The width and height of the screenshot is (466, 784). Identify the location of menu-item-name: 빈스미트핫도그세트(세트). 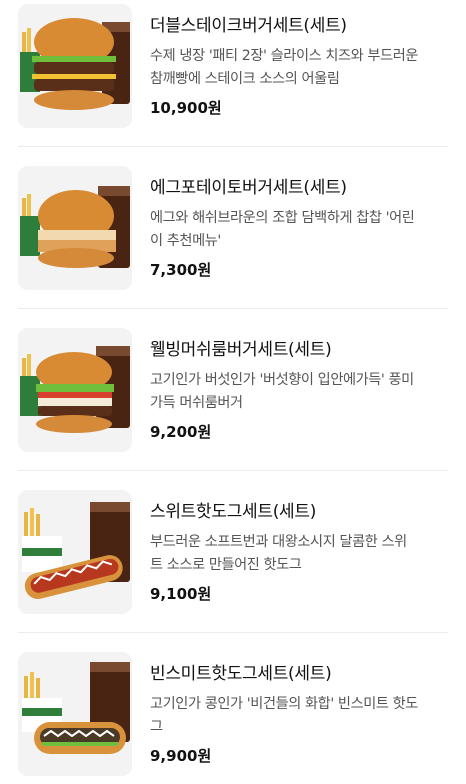
(241, 674).